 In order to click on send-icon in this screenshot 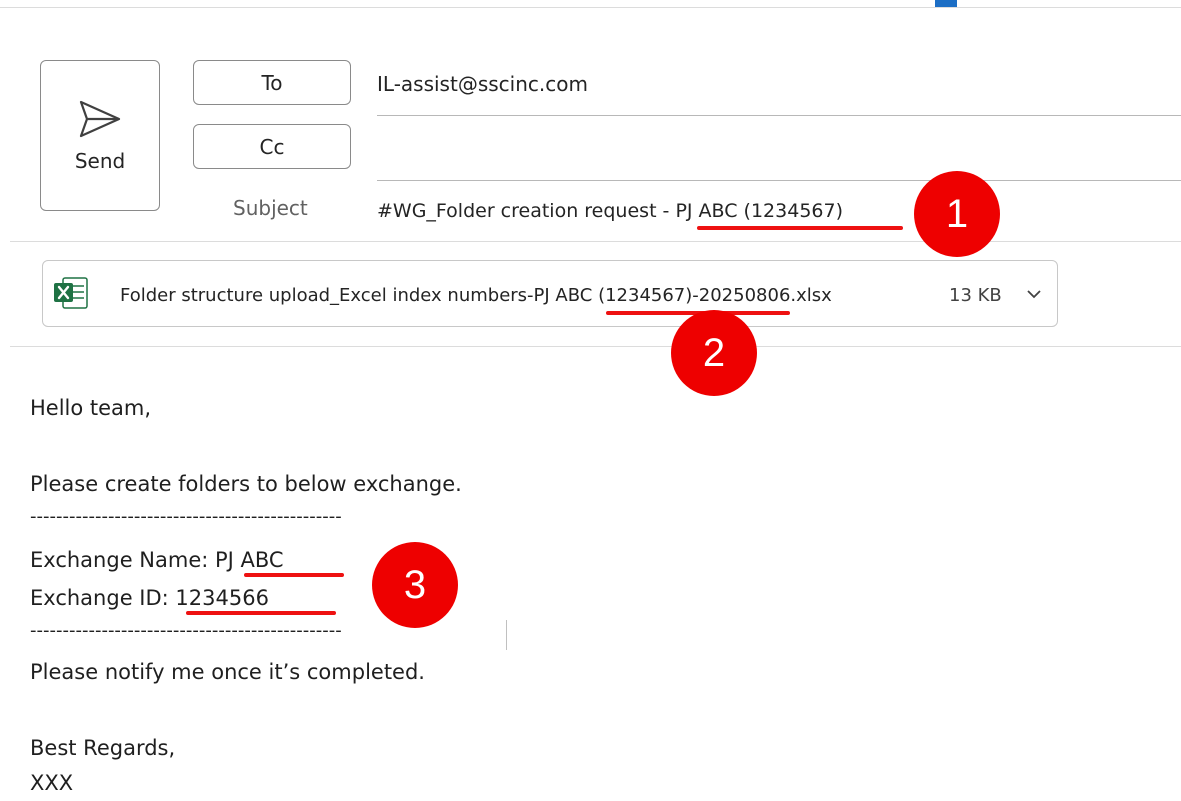, I will do `click(100, 118)`.